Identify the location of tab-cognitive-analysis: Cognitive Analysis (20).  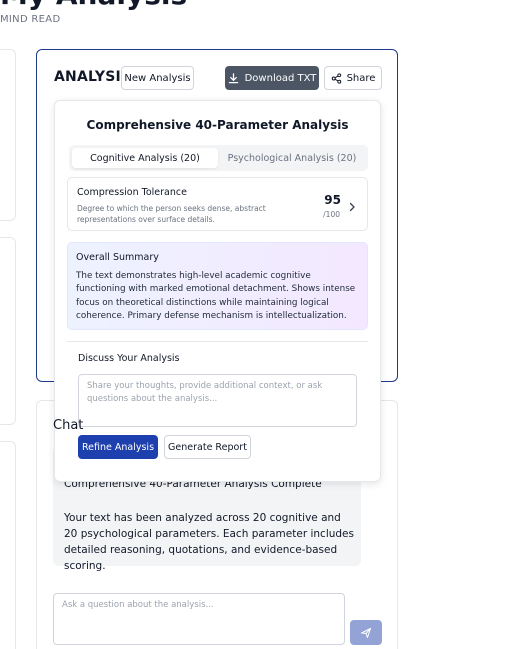
(145, 158).